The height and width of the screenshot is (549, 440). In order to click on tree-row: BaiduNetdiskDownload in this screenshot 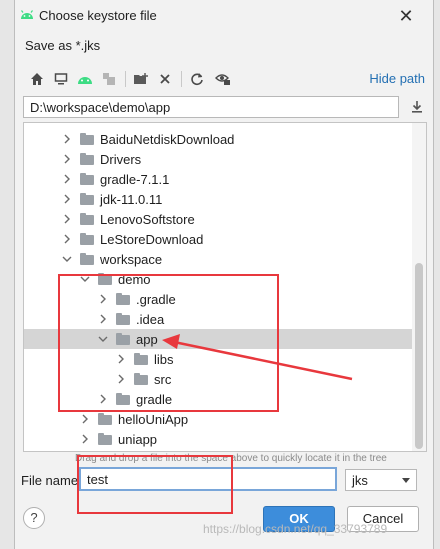, I will do `click(218, 139)`.